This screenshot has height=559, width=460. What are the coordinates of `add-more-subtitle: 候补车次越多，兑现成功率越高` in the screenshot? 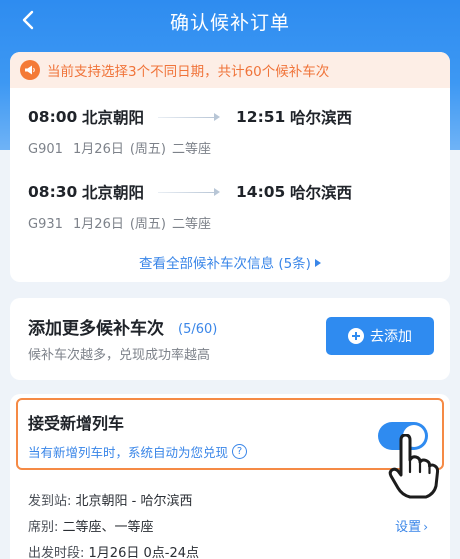 It's located at (119, 355).